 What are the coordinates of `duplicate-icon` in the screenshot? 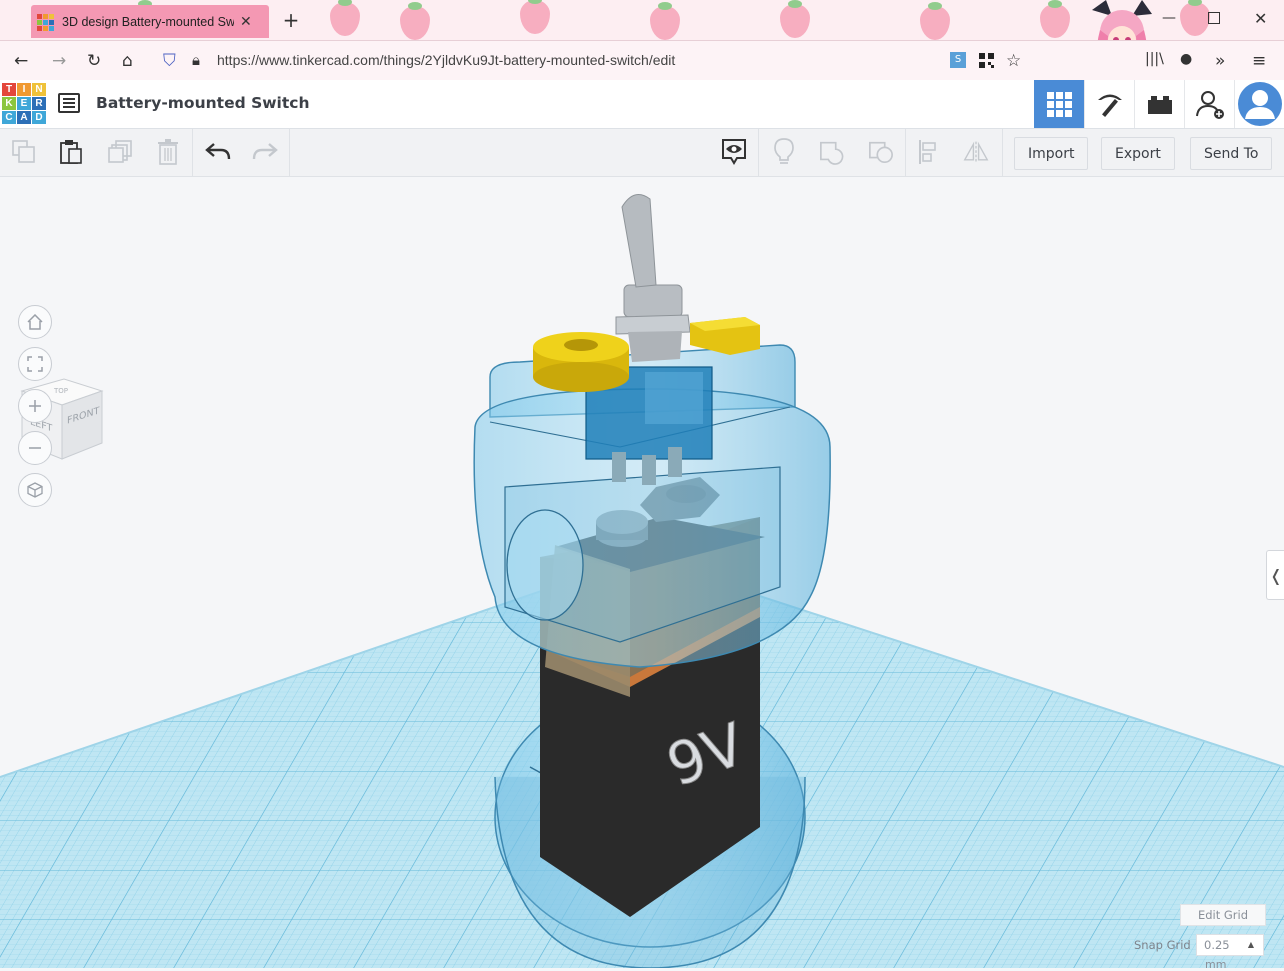 It's located at (120, 151).